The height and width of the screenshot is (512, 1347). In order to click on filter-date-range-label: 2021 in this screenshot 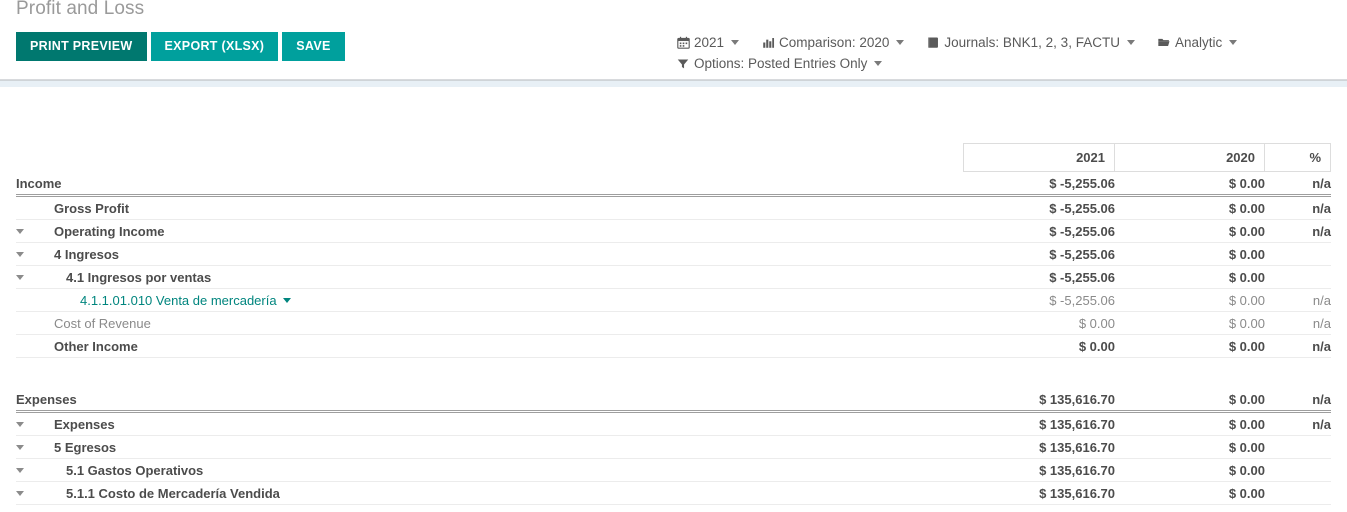, I will do `click(709, 42)`.